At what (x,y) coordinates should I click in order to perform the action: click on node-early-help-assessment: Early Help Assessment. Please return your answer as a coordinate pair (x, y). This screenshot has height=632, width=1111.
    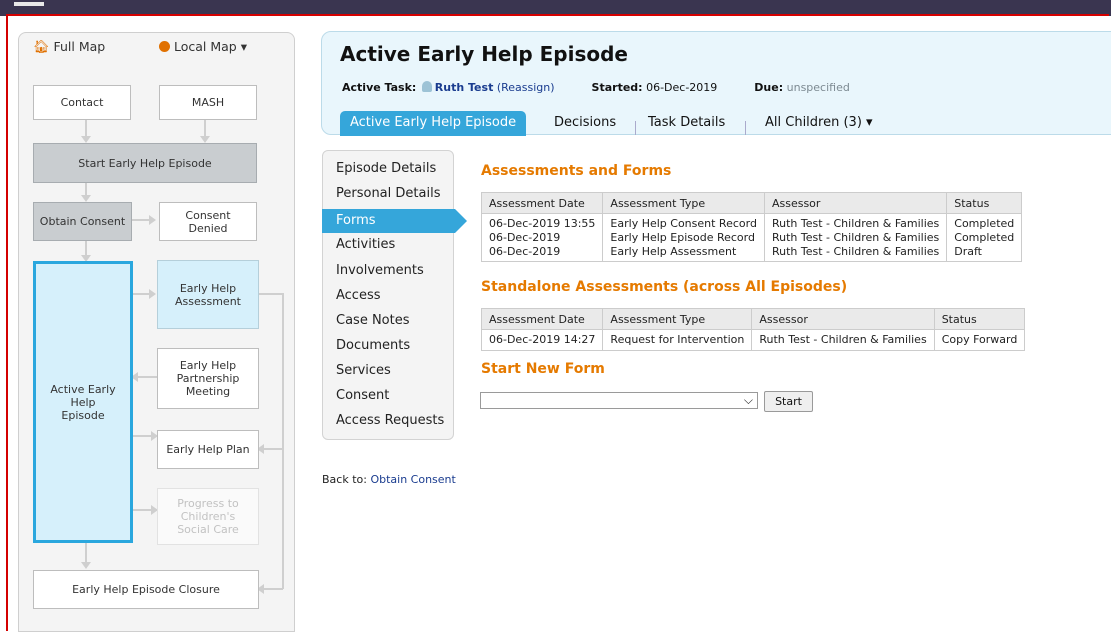
    Looking at the image, I should click on (208, 294).